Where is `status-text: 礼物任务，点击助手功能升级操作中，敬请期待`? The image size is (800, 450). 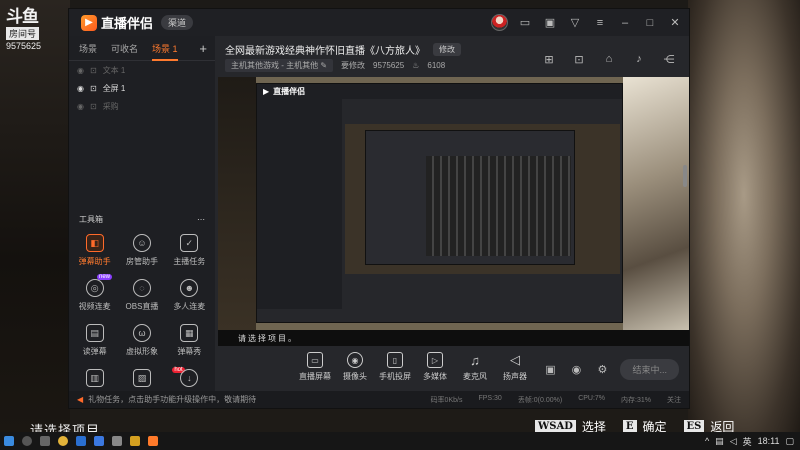
status-text: 礼物任务，点击助手功能升级操作中，敬请期待 is located at coordinates (172, 399).